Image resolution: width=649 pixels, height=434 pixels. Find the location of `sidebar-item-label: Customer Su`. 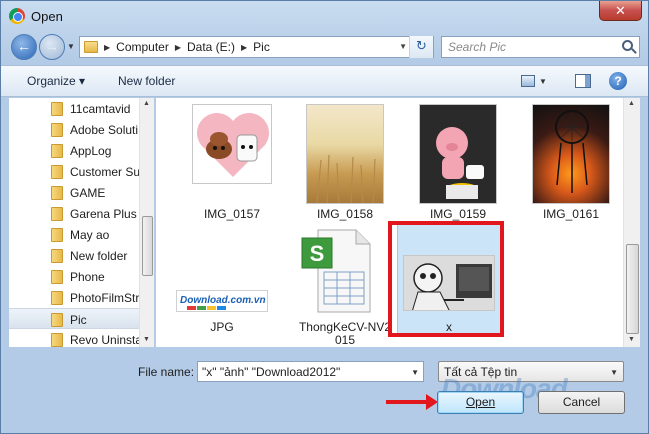

sidebar-item-label: Customer Su is located at coordinates (105, 172).